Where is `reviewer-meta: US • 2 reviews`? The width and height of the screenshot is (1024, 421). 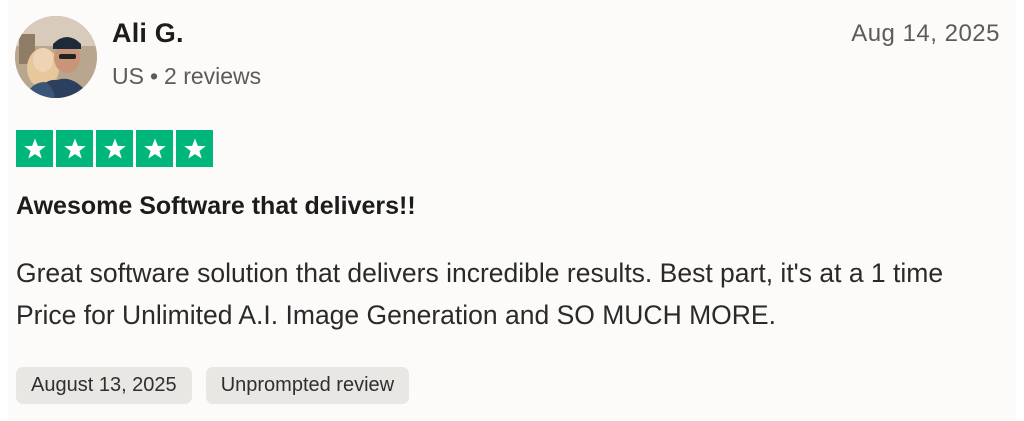 reviewer-meta: US • 2 reviews is located at coordinates (186, 76).